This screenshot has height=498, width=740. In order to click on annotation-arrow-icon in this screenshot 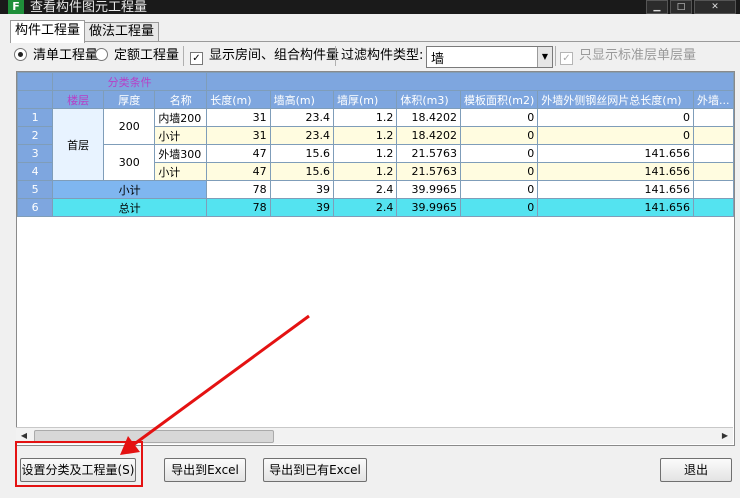, I will do `click(215, 384)`.